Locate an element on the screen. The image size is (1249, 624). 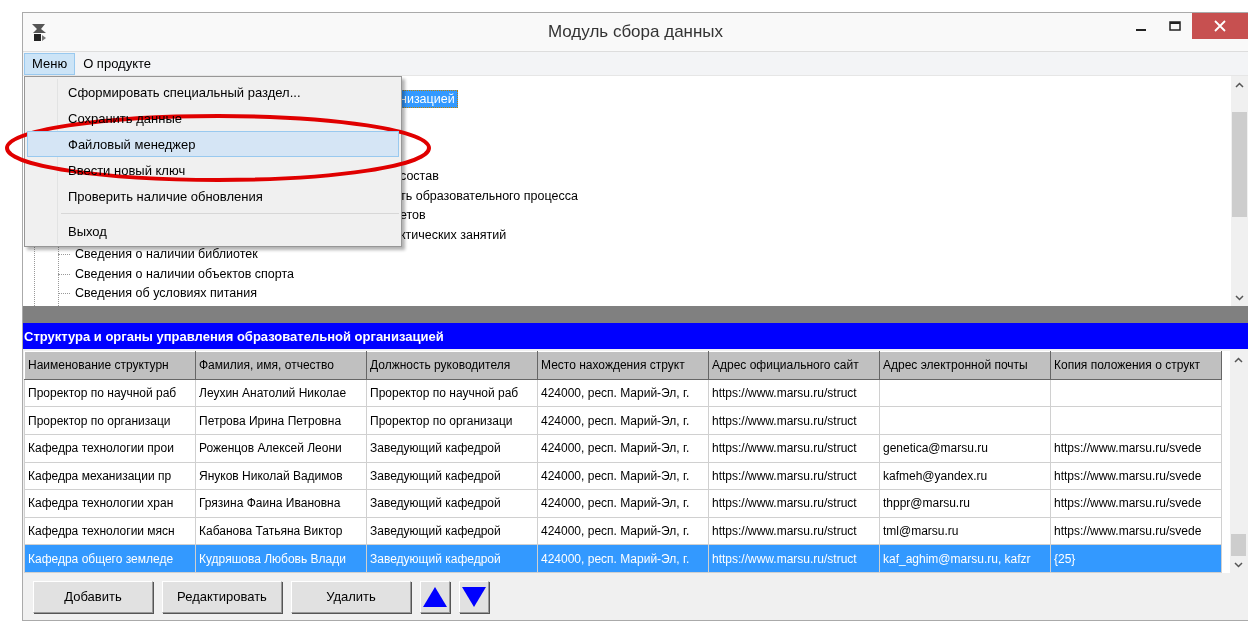
section-title: Структура и органы управления образовательной организацией is located at coordinates (635, 336).